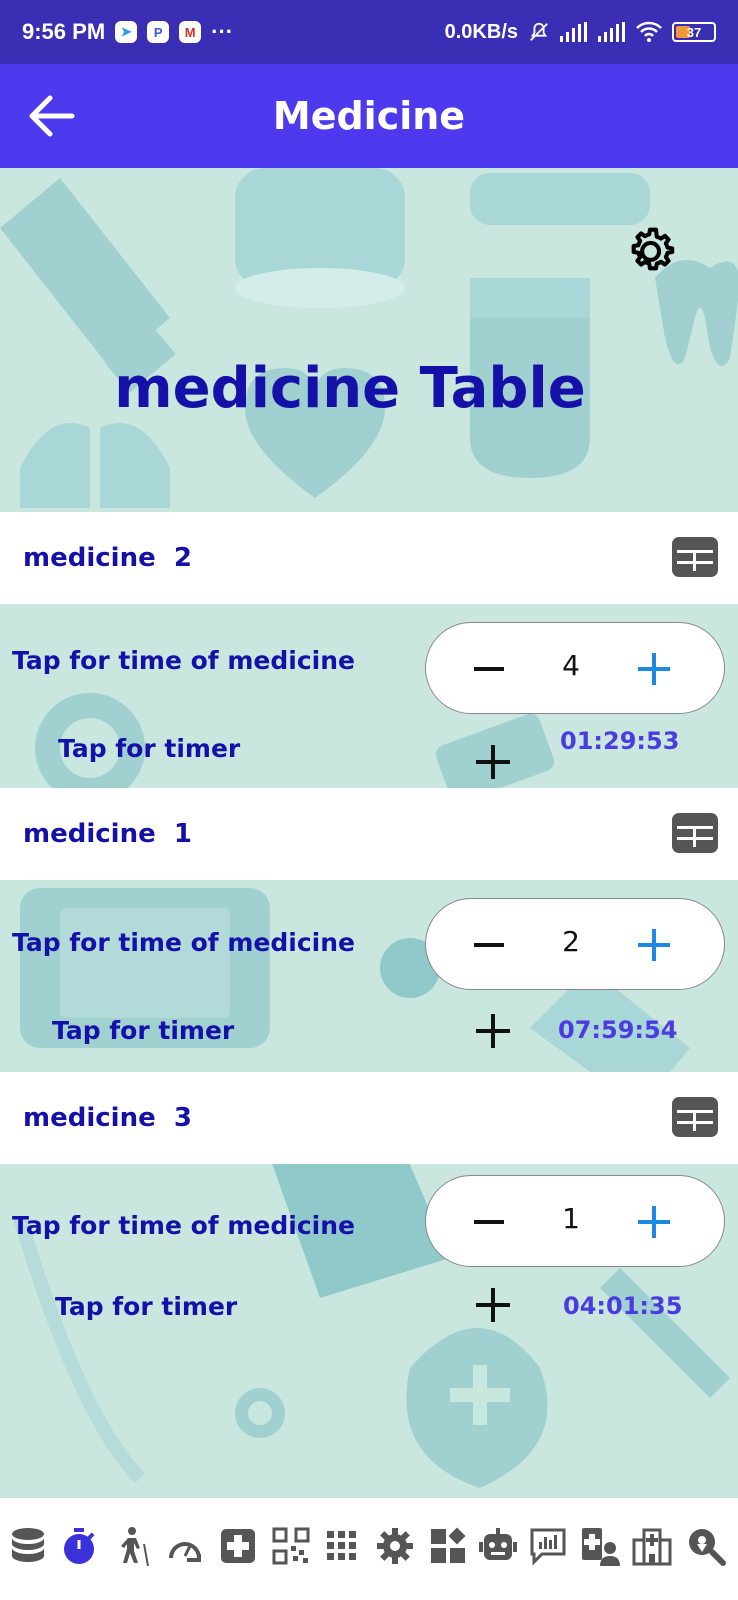  Describe the element at coordinates (126, 32) in the screenshot. I see `telegram-icon: ➤` at that location.